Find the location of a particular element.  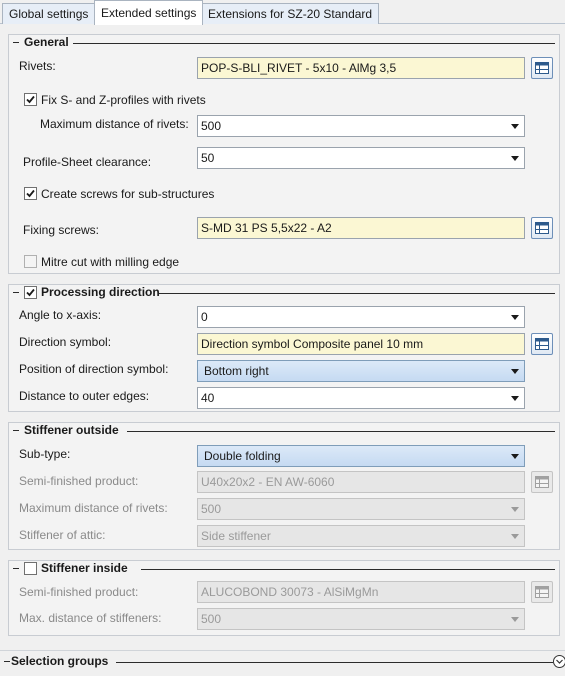

semi-finished-inside-field: ALUCOBOND 30073 - AlSiMgMn is located at coordinates (361, 592).